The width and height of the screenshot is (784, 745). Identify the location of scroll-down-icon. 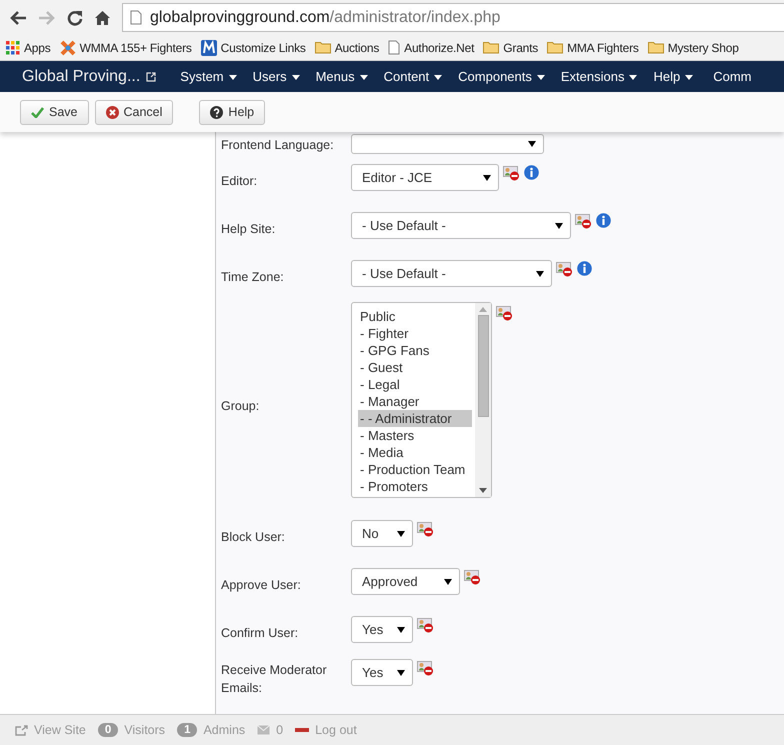
(483, 490).